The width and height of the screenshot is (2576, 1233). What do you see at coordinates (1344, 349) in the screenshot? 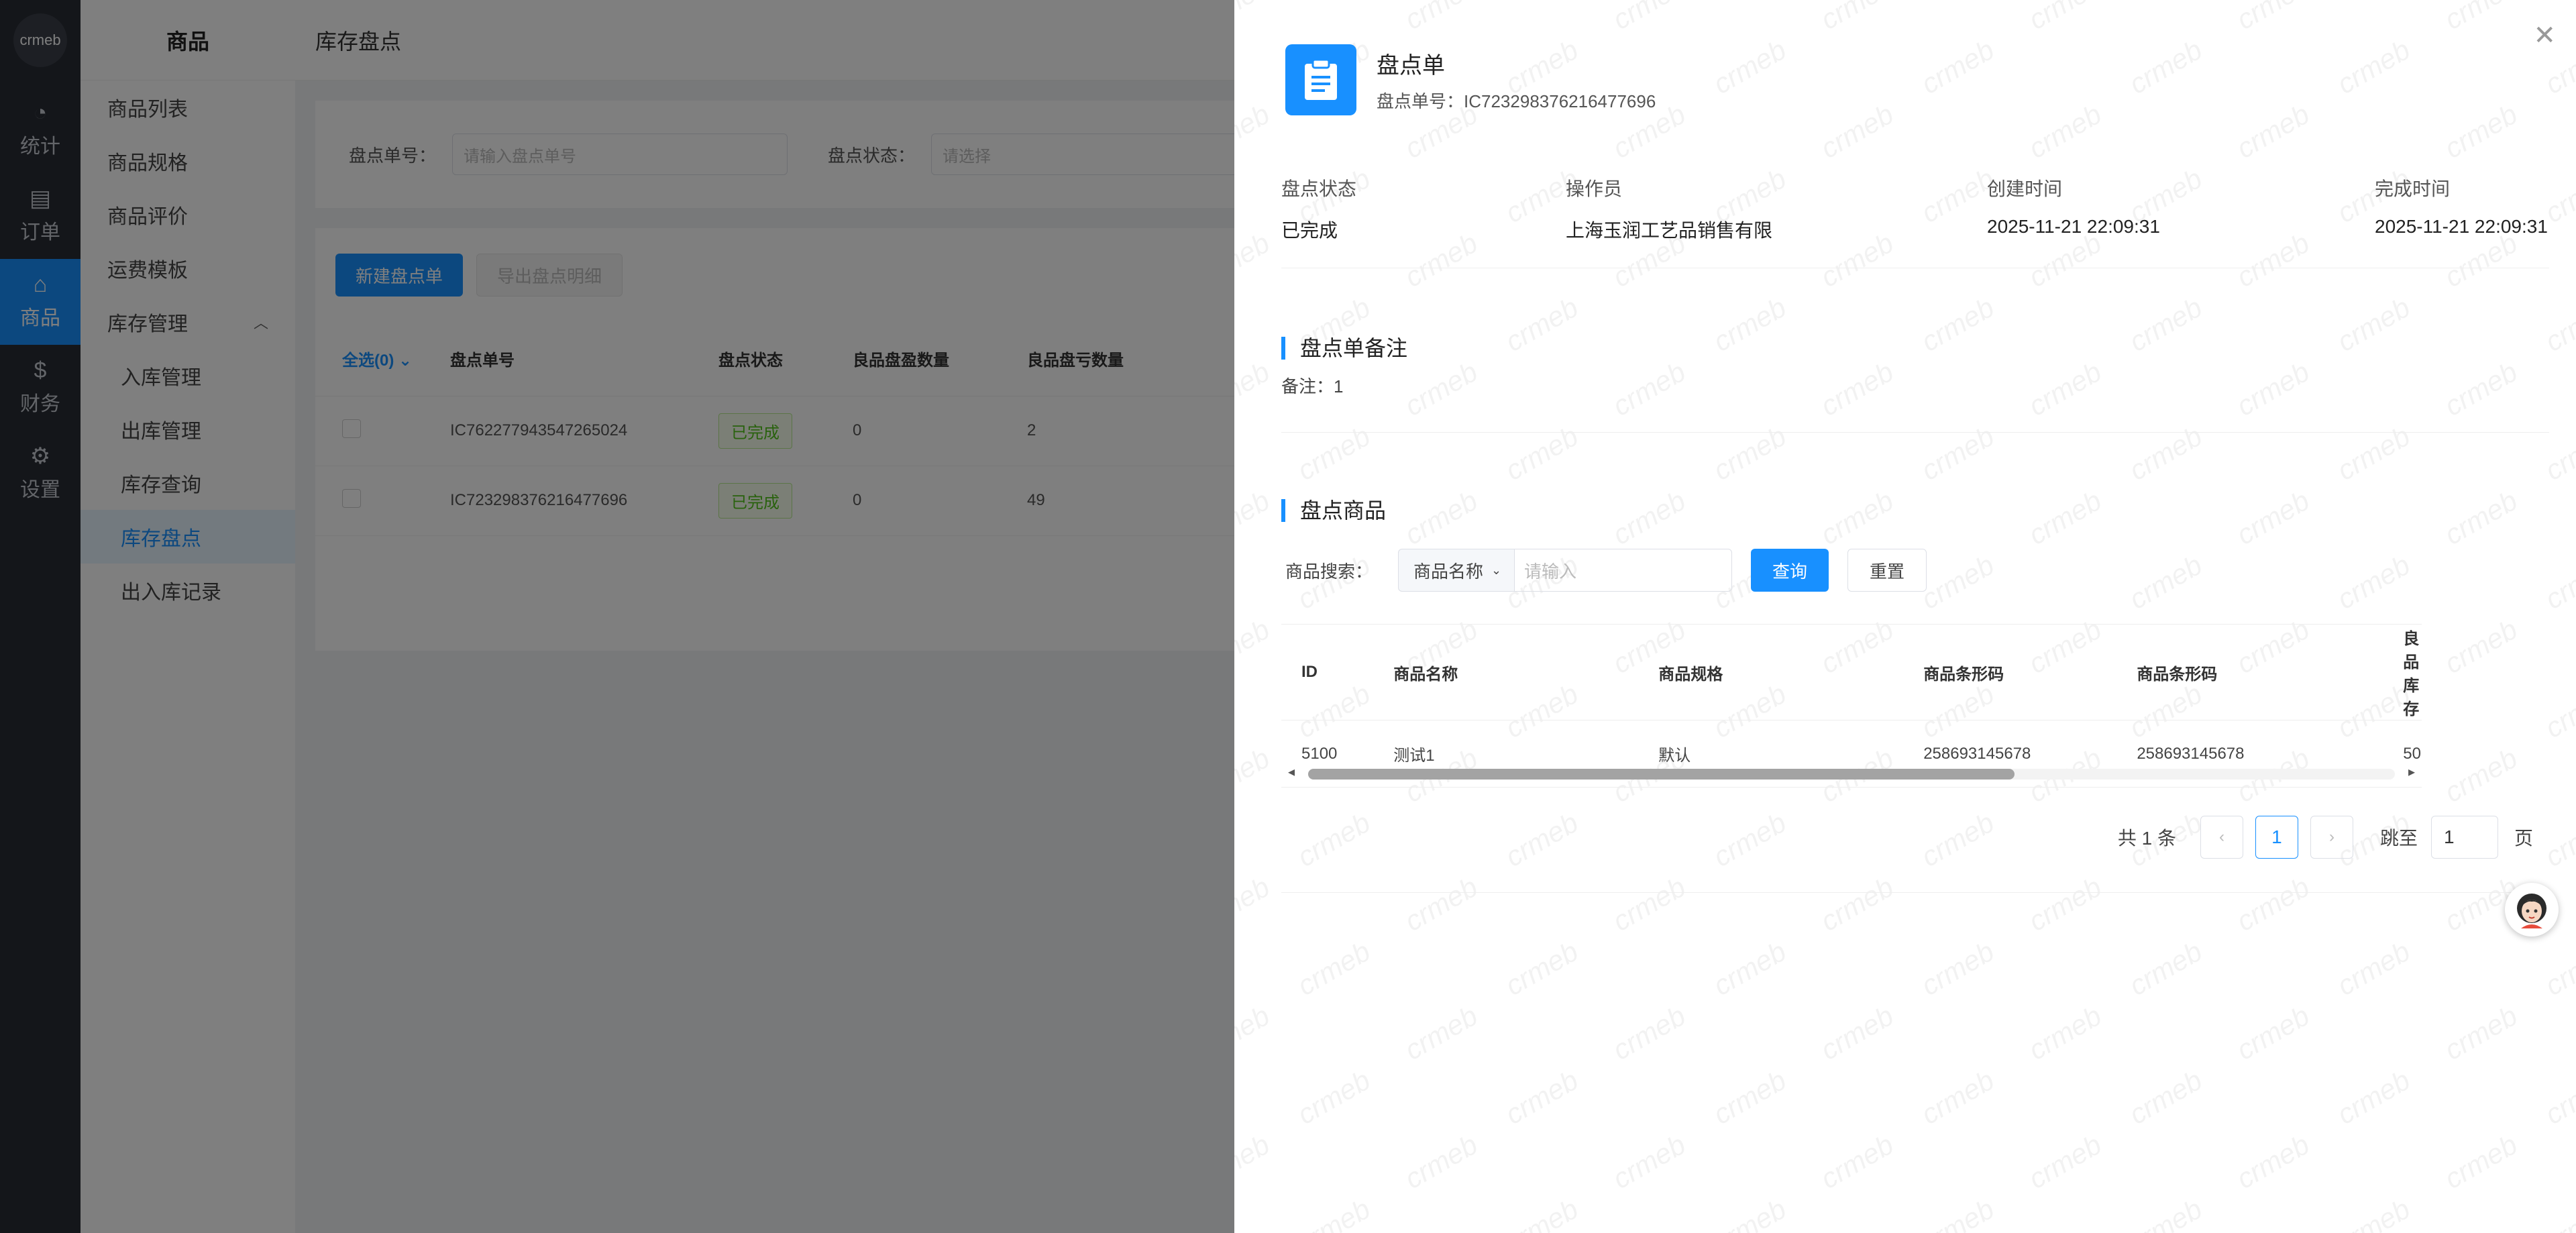
I see `remark-section-title: 盘点单备注` at bounding box center [1344, 349].